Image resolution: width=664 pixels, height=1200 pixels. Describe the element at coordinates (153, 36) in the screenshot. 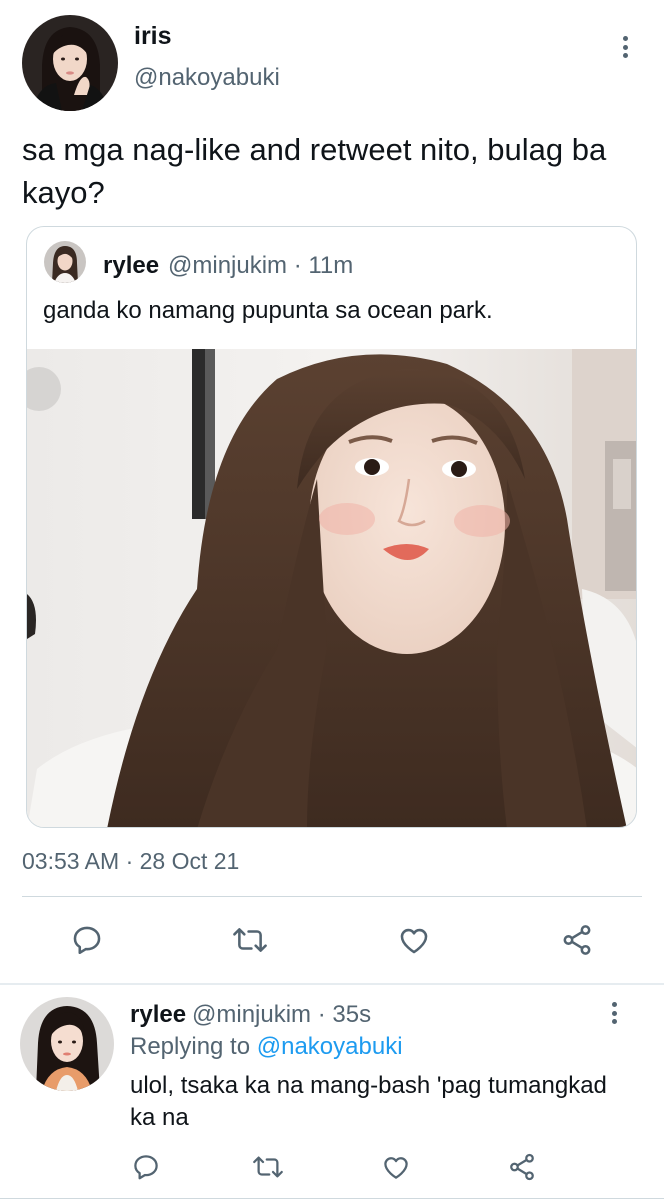

I see `author-name: iris` at that location.